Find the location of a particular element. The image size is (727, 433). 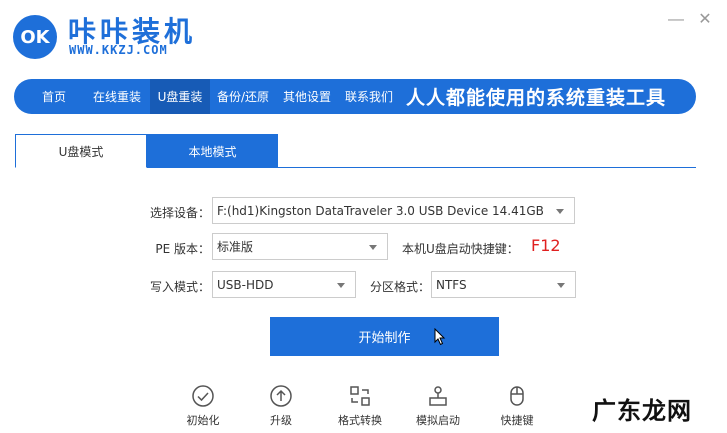

tool-hotkey-label: 快捷键 is located at coordinates (517, 420).